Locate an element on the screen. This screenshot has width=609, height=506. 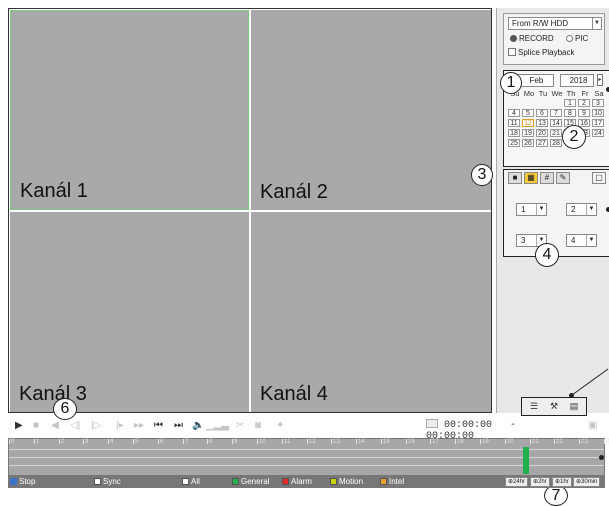
play-icon: ▶ is located at coordinates (19, 426).